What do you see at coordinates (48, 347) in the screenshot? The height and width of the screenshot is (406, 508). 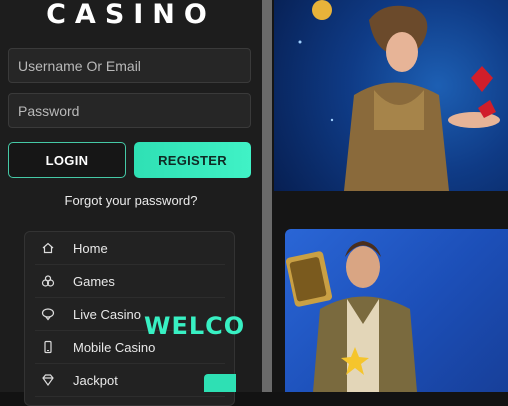 I see `mobile-icon` at bounding box center [48, 347].